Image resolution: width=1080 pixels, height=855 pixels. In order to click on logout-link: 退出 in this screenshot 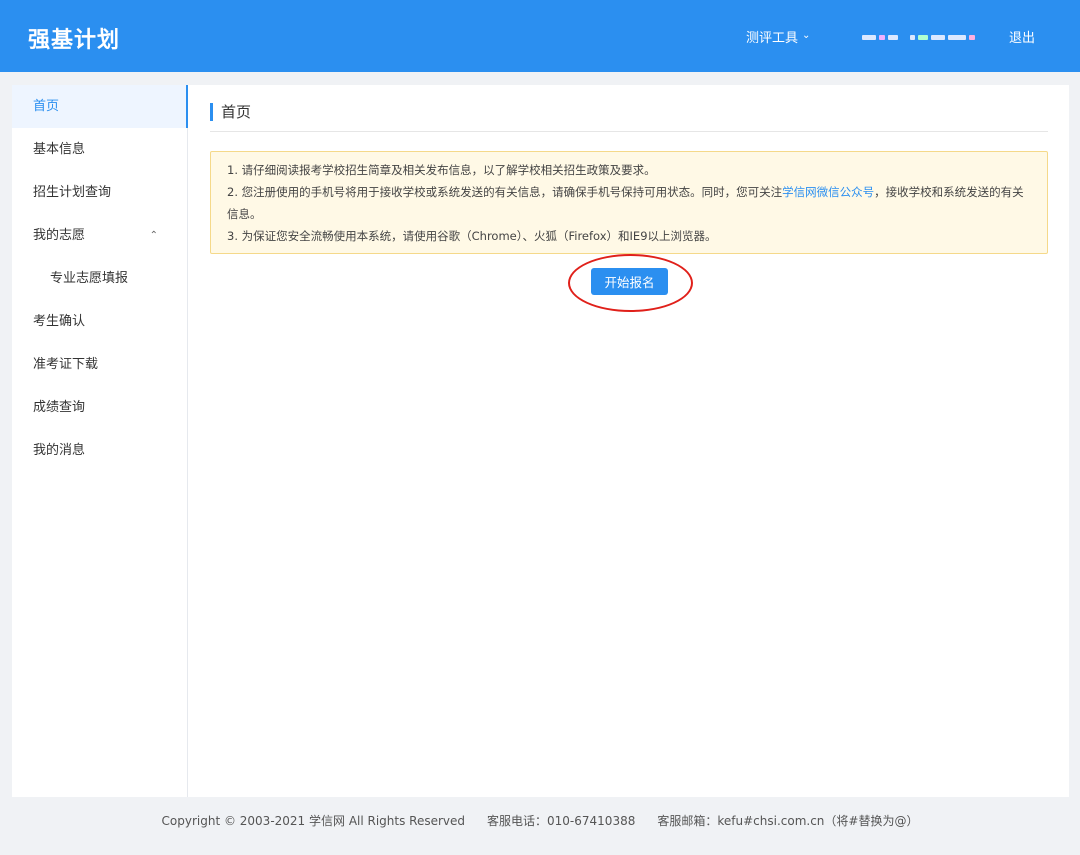, I will do `click(1022, 36)`.